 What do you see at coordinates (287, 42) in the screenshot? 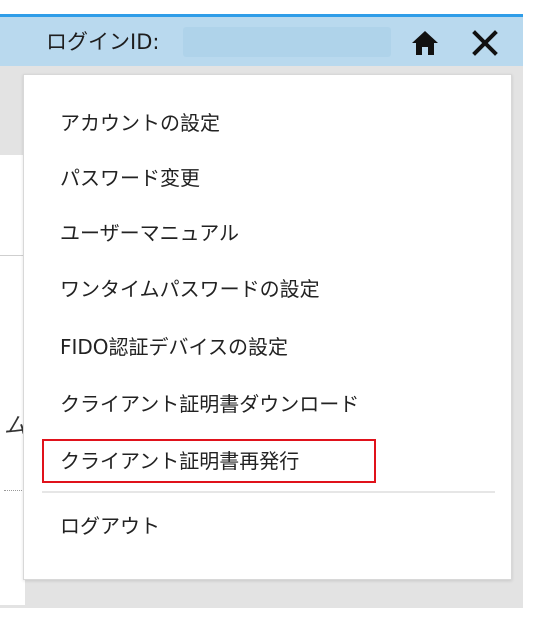
I see `login-id-value` at bounding box center [287, 42].